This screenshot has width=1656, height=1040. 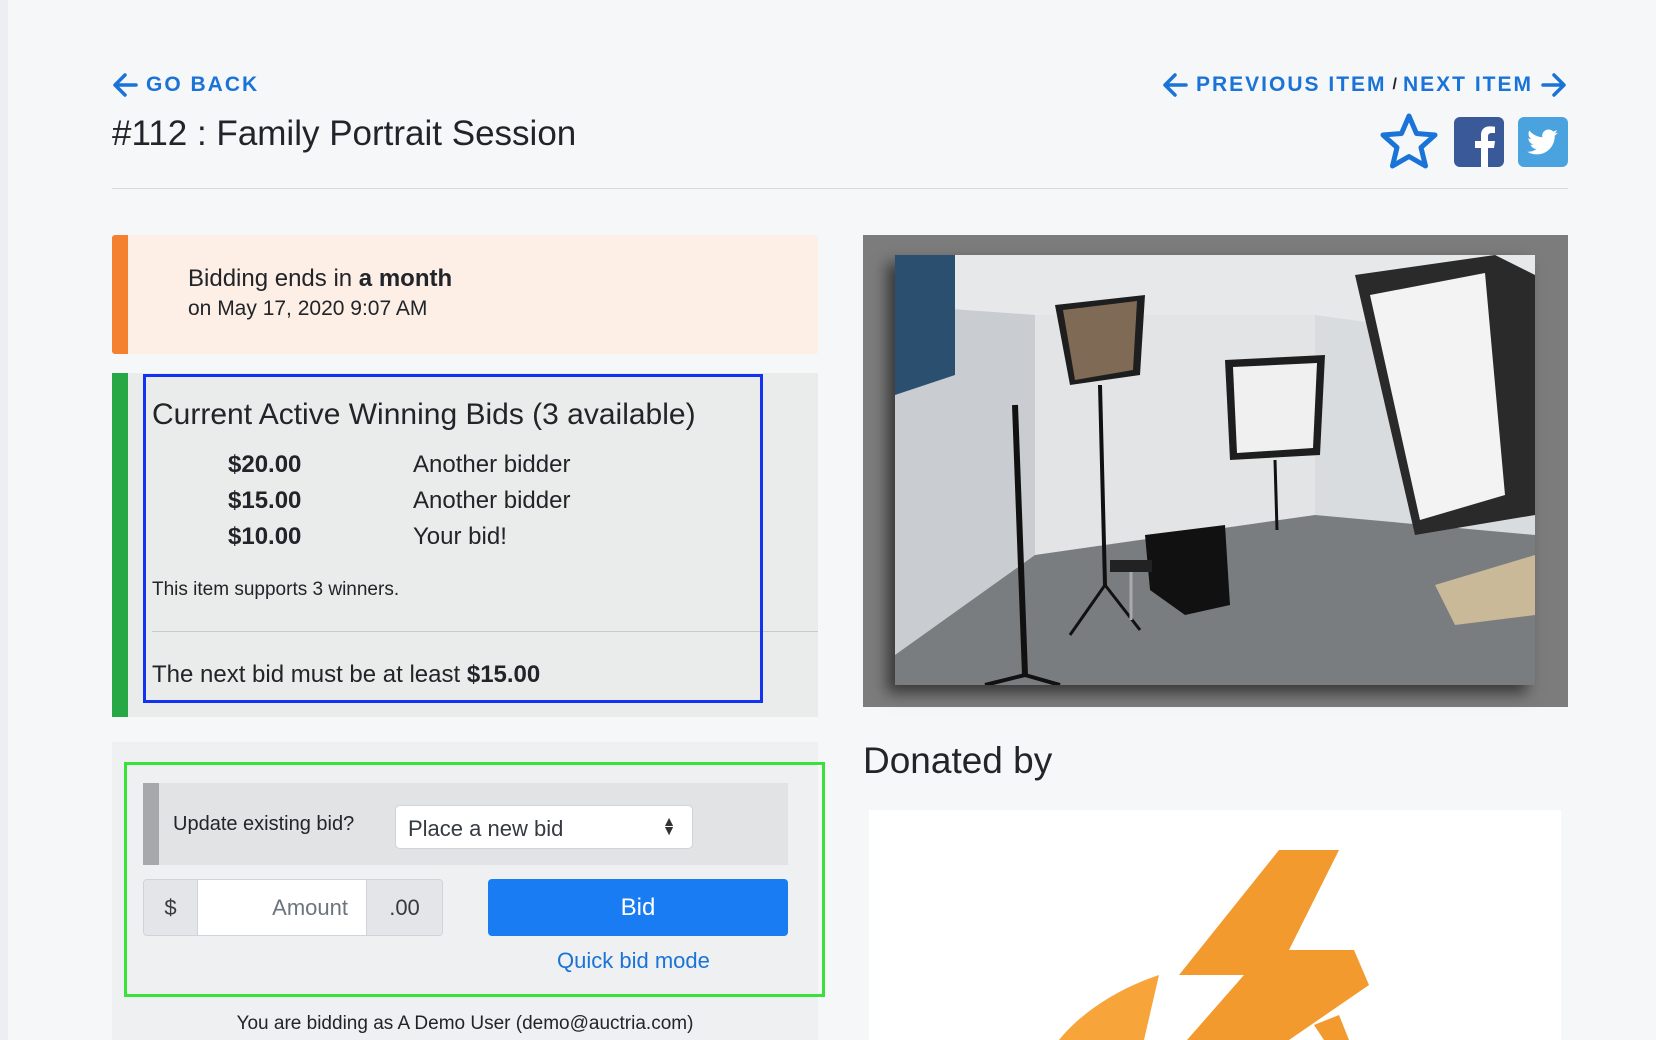 What do you see at coordinates (405, 278) in the screenshot?
I see `bidding-end-relative: a month` at bounding box center [405, 278].